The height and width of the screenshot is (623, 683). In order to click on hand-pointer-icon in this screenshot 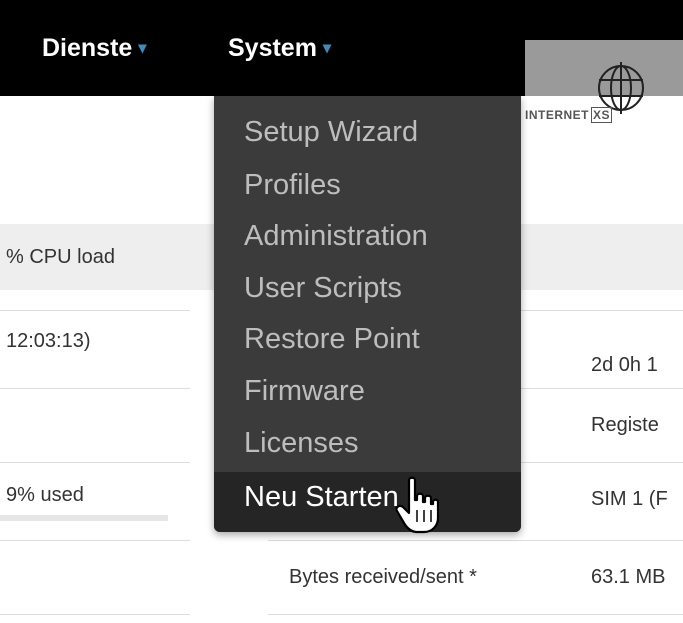, I will do `click(417, 505)`.